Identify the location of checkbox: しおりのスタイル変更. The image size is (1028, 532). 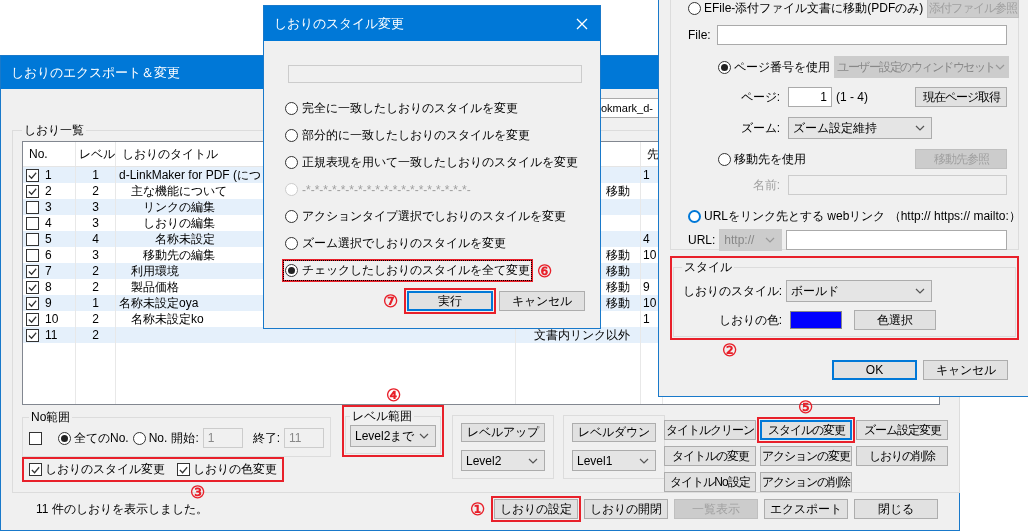
(97, 469).